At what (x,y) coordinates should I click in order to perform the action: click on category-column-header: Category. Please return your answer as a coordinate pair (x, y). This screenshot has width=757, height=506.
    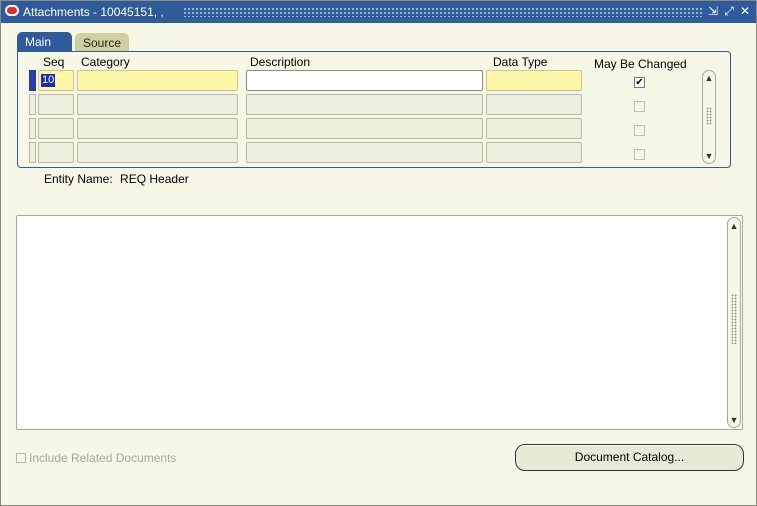
    Looking at the image, I should click on (105, 62).